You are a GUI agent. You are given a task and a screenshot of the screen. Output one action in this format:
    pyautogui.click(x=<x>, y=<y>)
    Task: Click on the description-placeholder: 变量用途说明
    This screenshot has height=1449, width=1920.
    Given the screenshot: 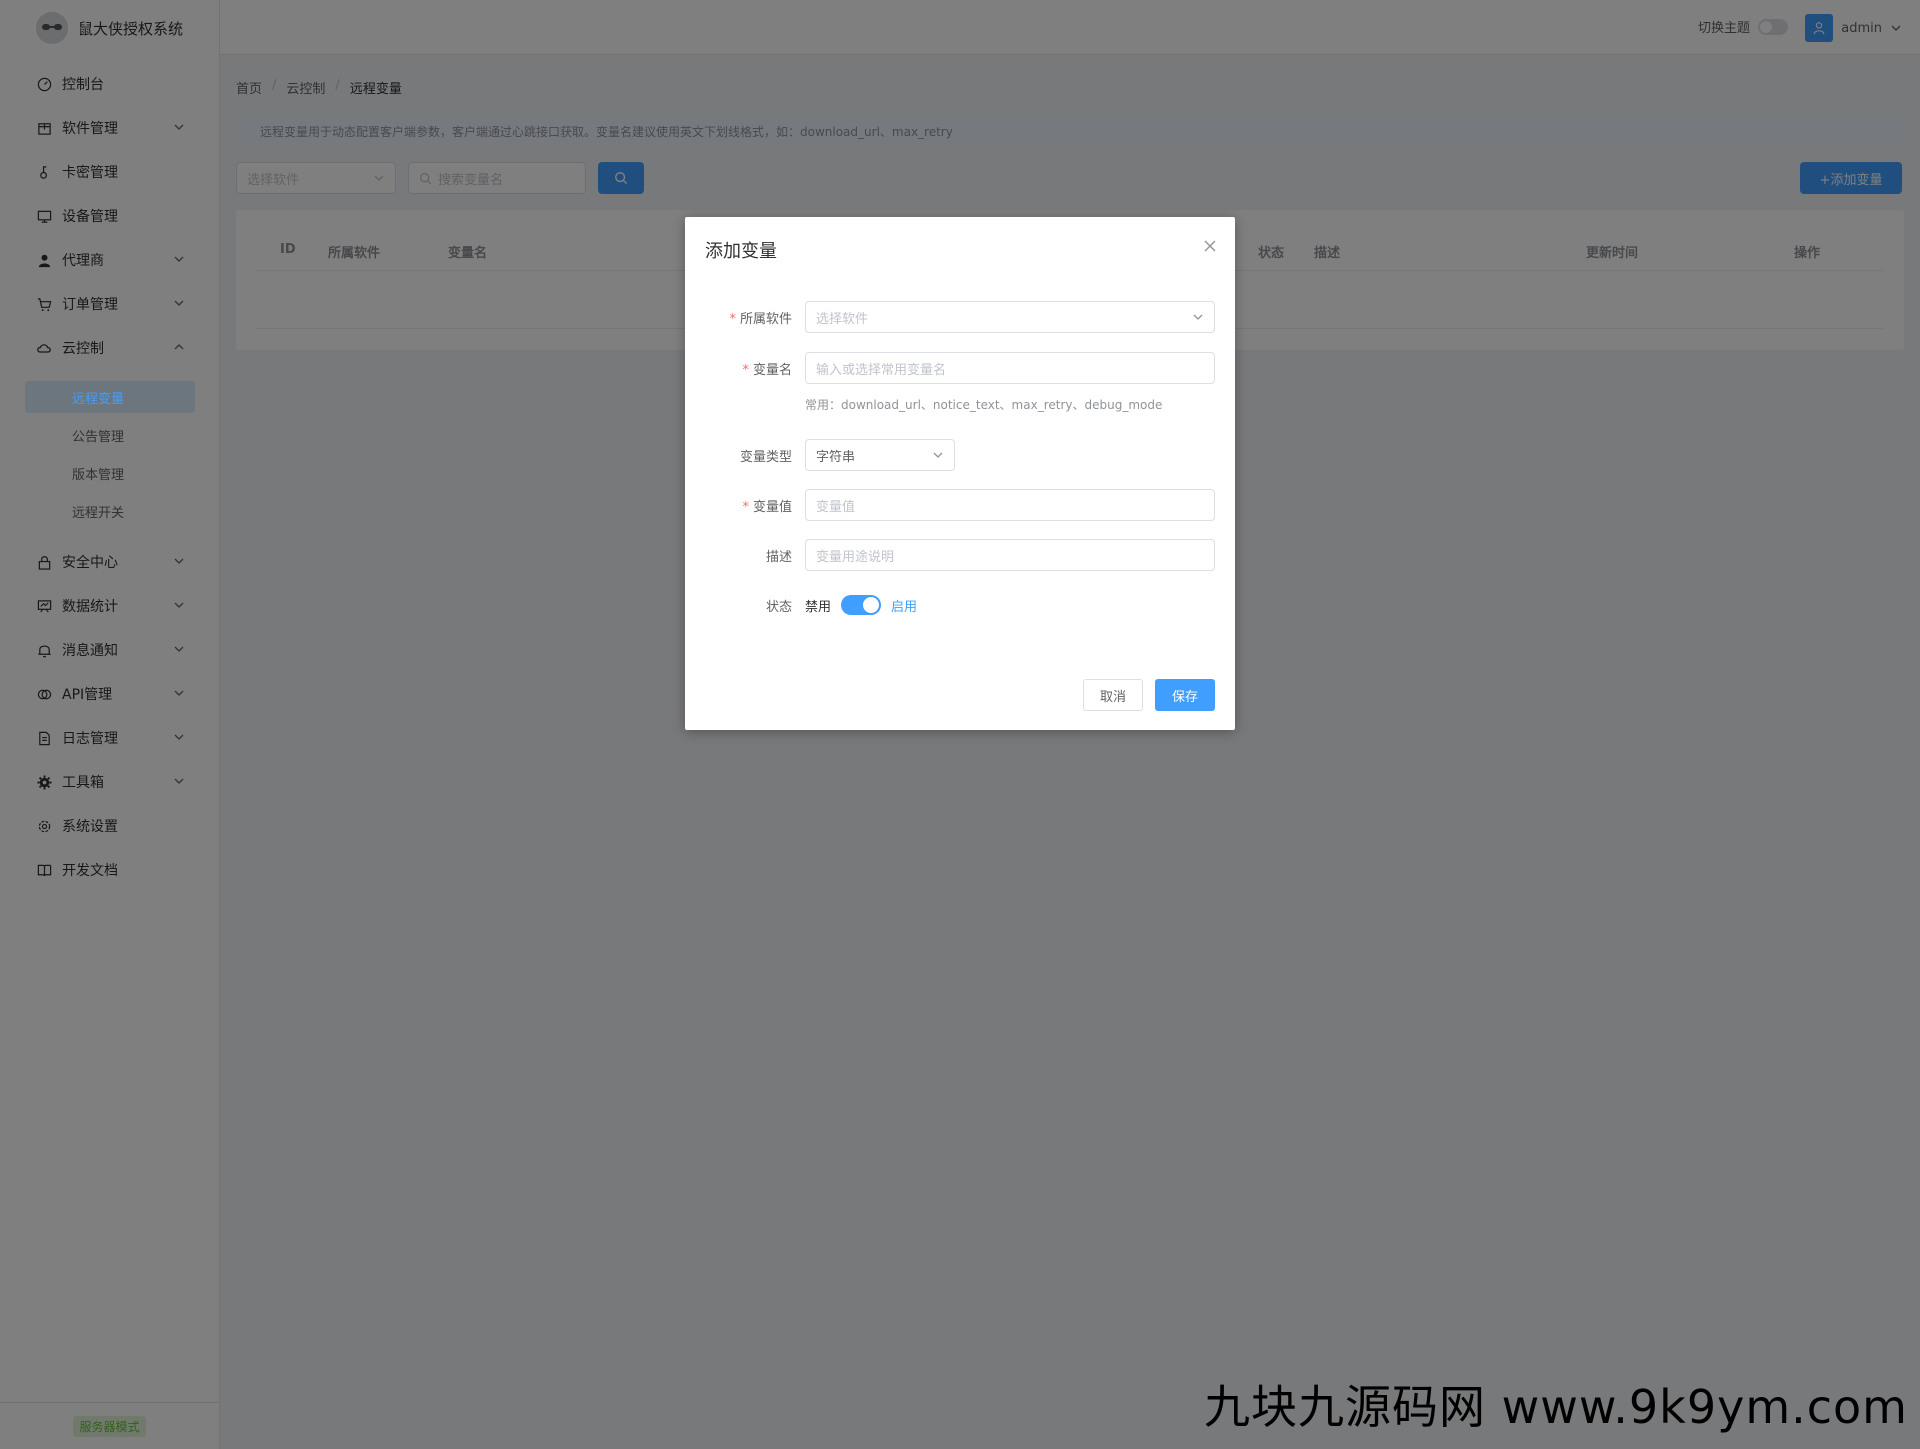 What is the action you would take?
    pyautogui.click(x=855, y=557)
    